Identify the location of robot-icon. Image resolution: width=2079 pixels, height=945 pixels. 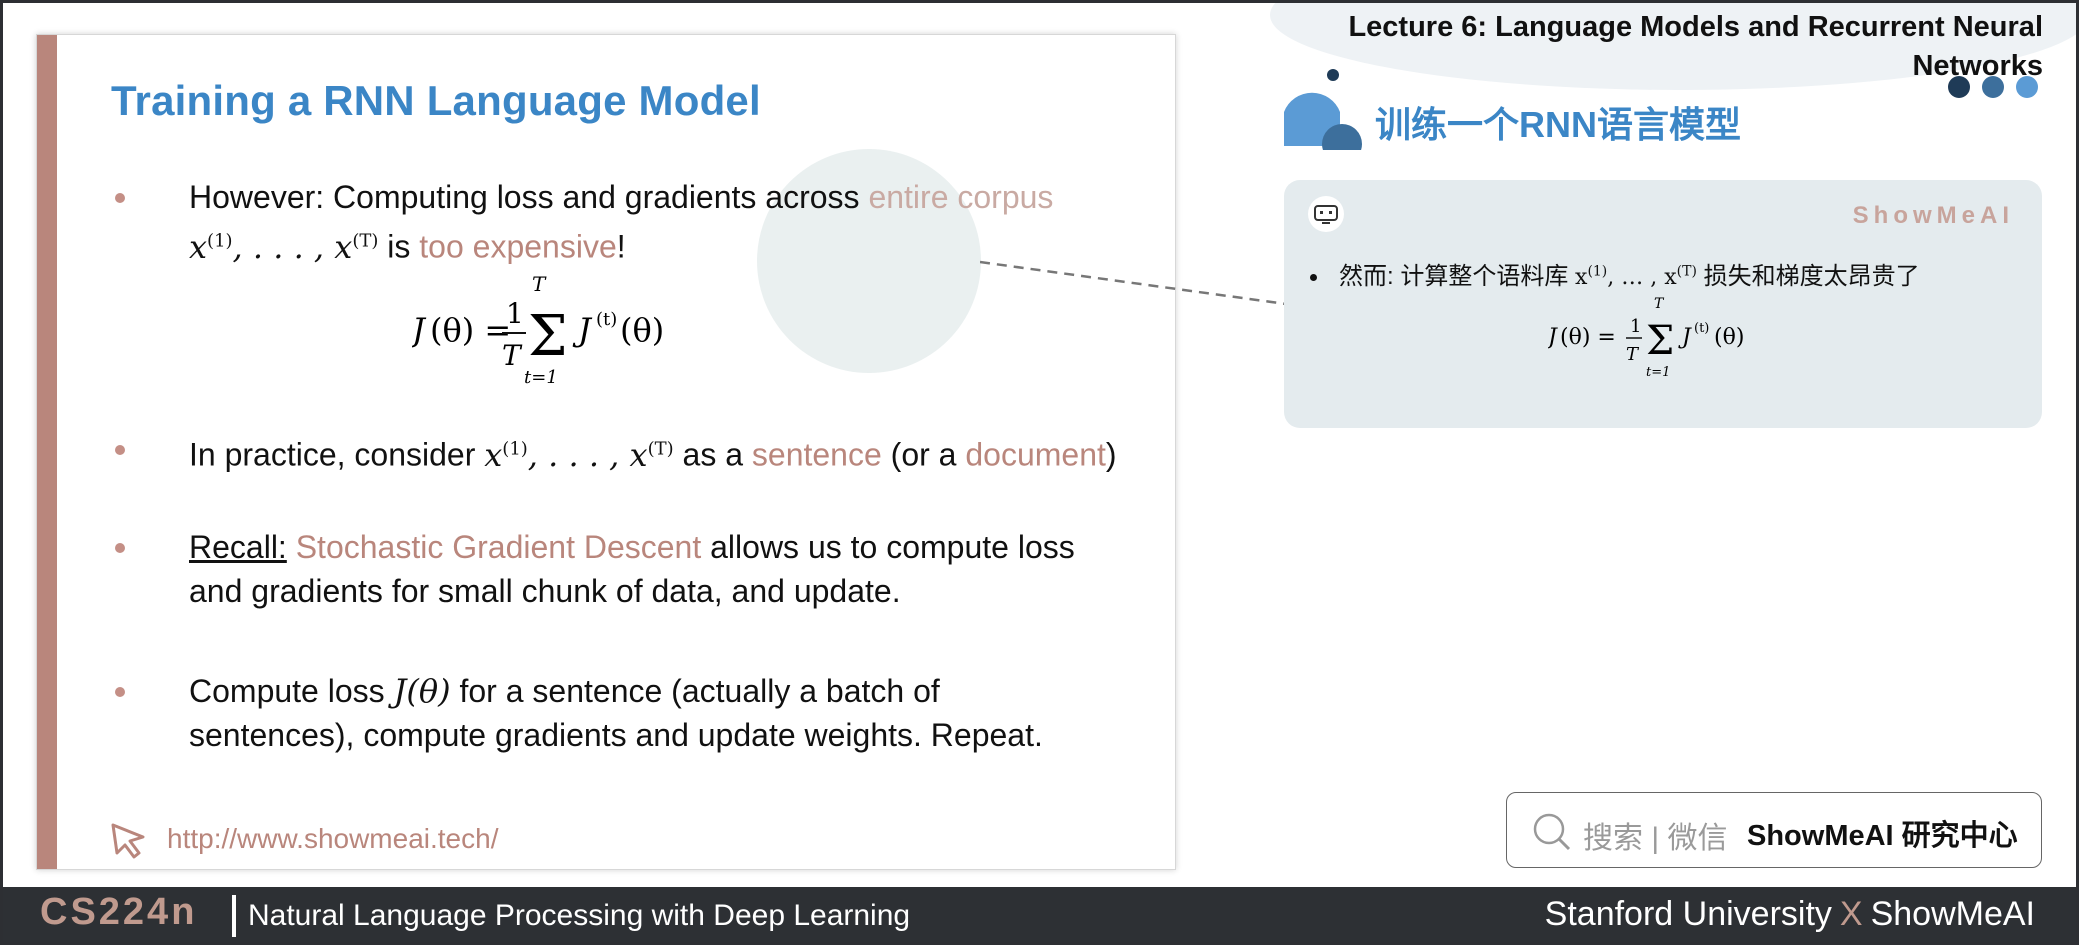
(1326, 214).